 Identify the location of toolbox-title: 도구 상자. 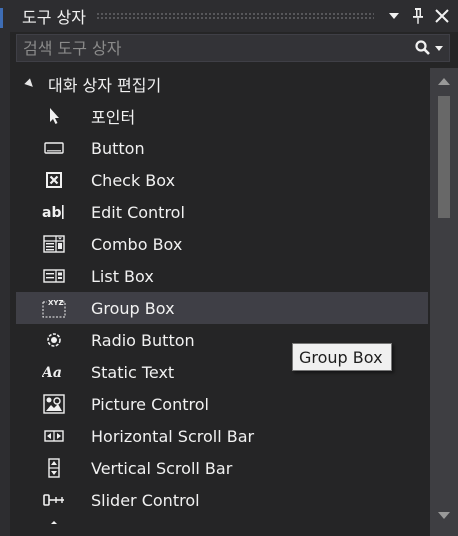
(54, 17).